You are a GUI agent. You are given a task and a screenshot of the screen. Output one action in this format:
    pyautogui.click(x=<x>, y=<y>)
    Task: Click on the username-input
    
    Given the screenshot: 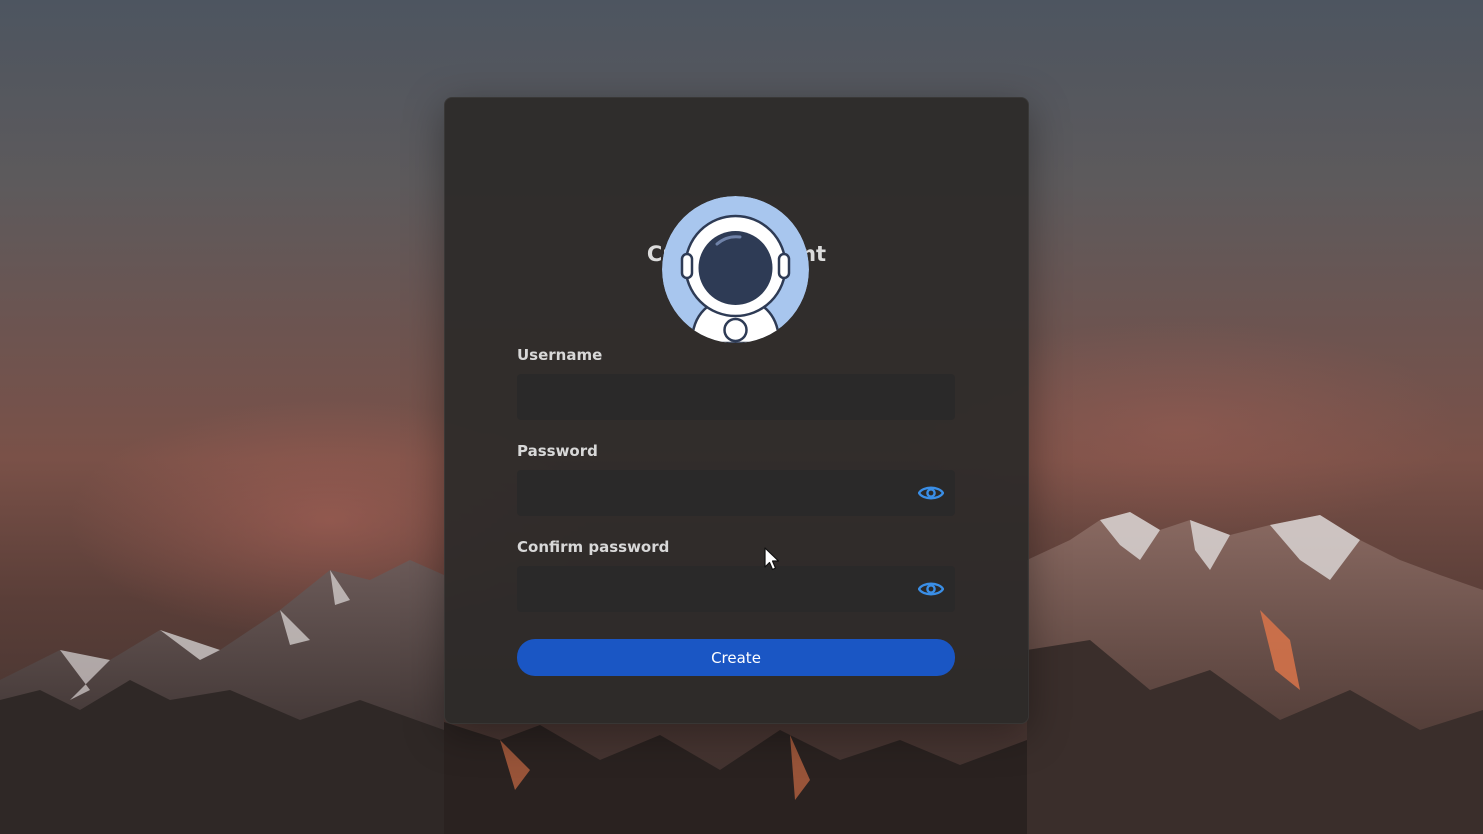 What is the action you would take?
    pyautogui.click(x=736, y=397)
    